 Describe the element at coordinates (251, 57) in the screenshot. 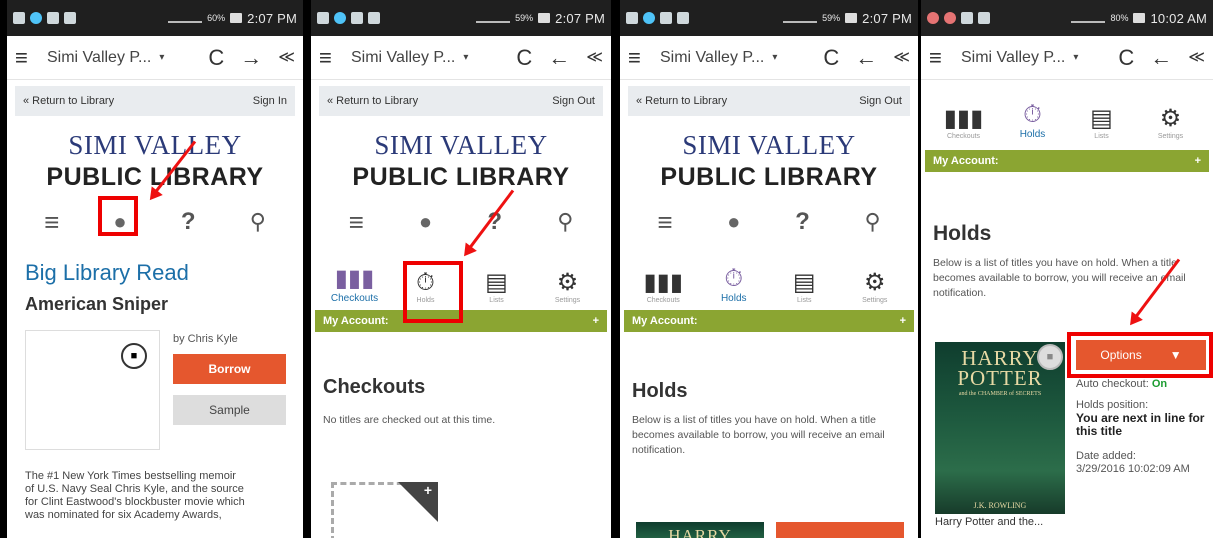

I see `forward-icon: →` at that location.